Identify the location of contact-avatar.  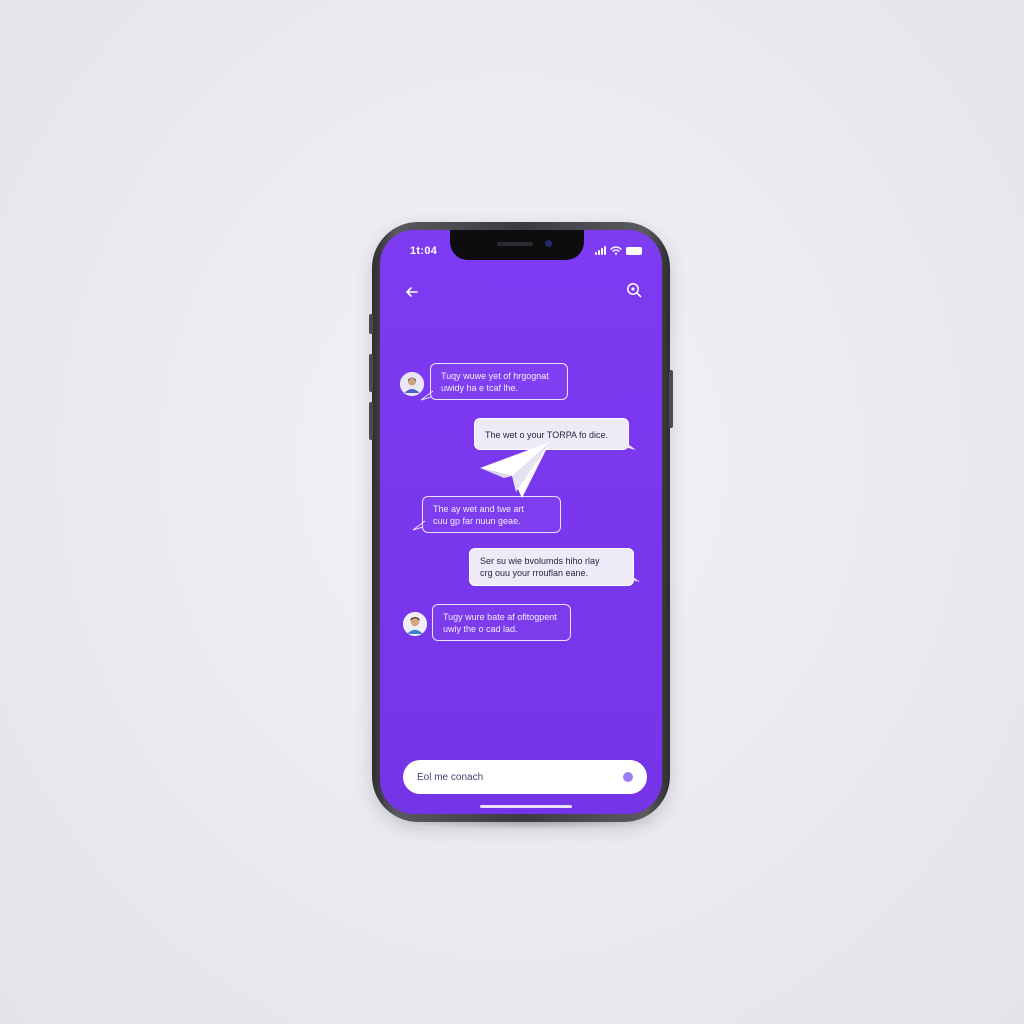
(415, 624).